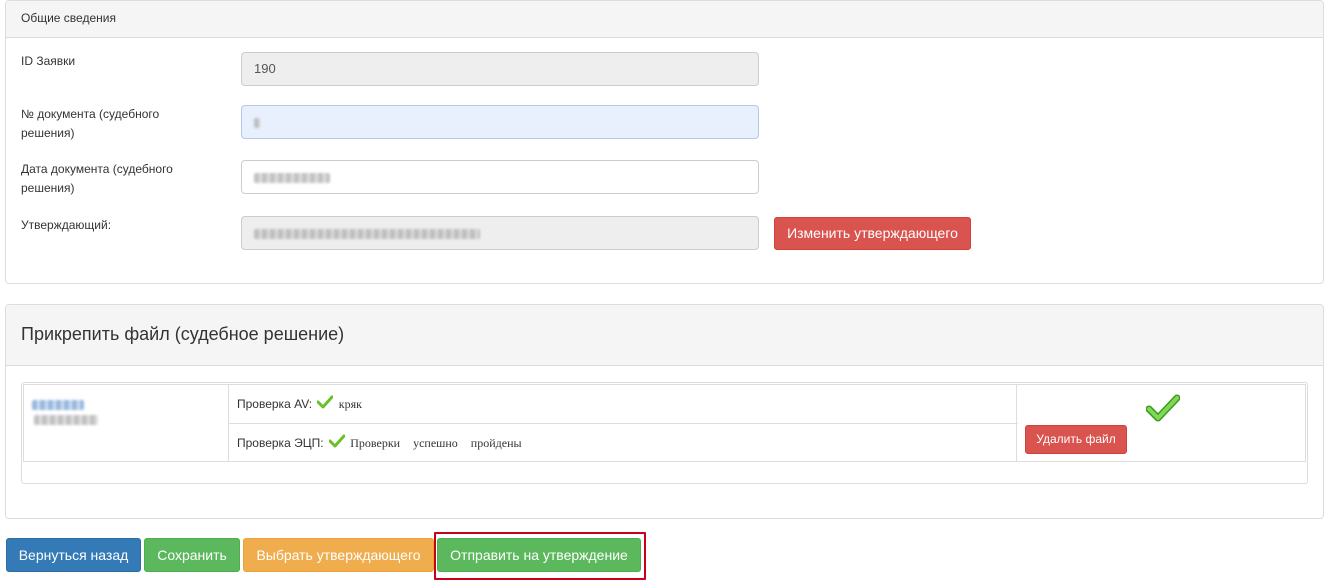 The width and height of the screenshot is (1331, 583). I want to click on file-size, so click(66, 419).